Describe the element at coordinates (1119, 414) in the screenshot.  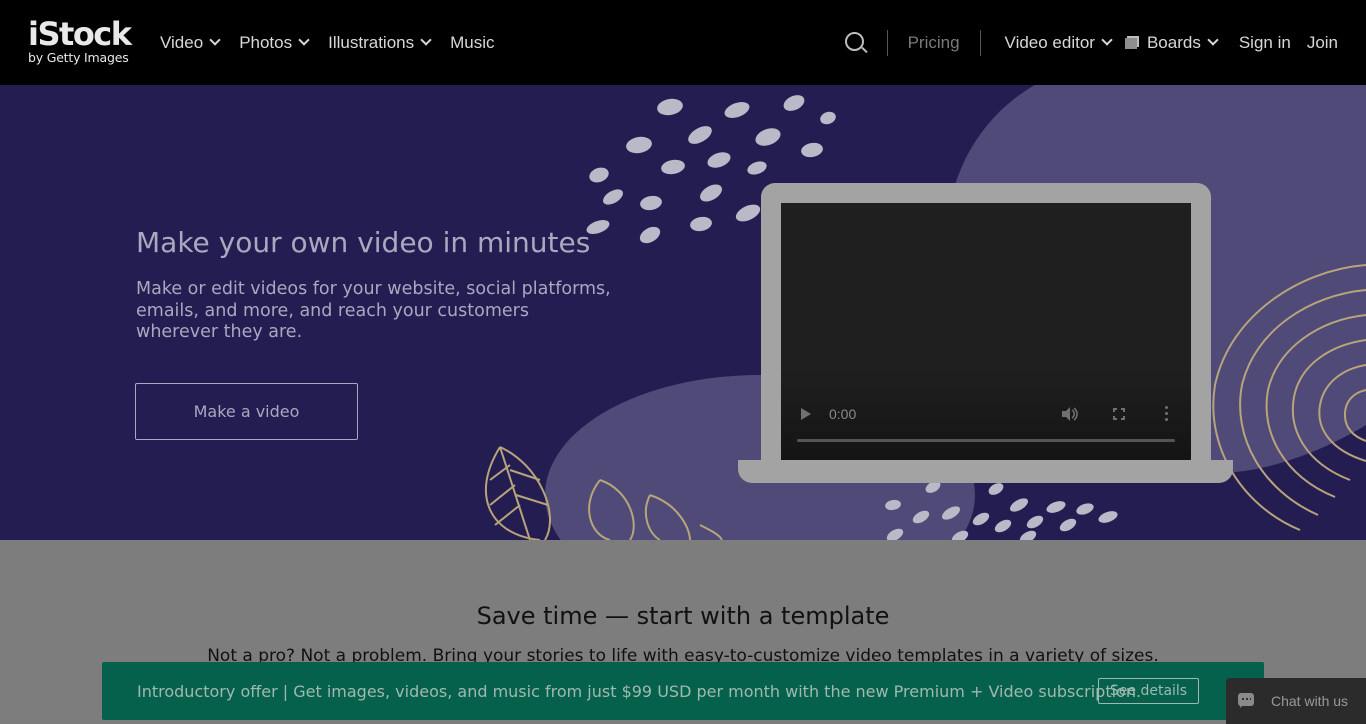
I see `fullscreen-icon` at that location.